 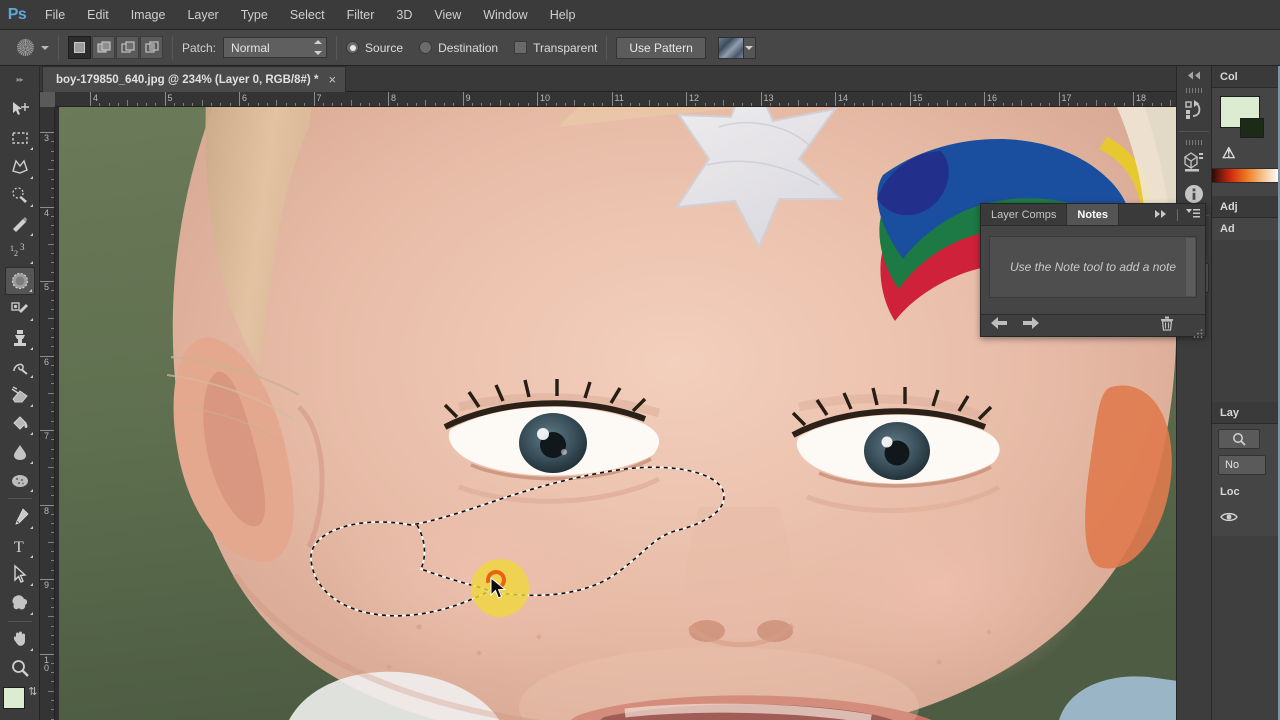 I want to click on history-panel-icon, so click(x=1194, y=110).